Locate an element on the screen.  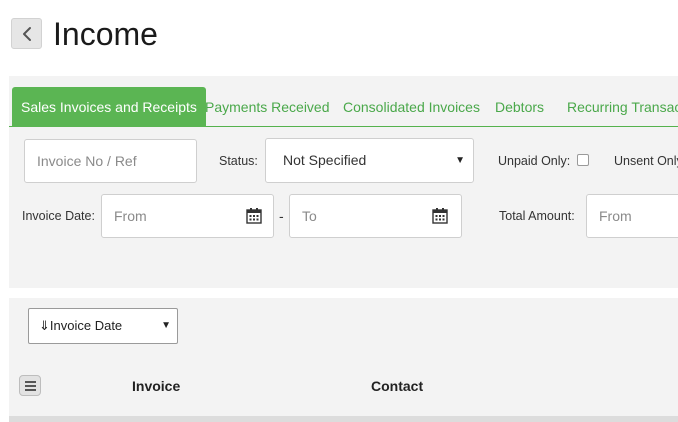
table-header-divider is located at coordinates (343, 419).